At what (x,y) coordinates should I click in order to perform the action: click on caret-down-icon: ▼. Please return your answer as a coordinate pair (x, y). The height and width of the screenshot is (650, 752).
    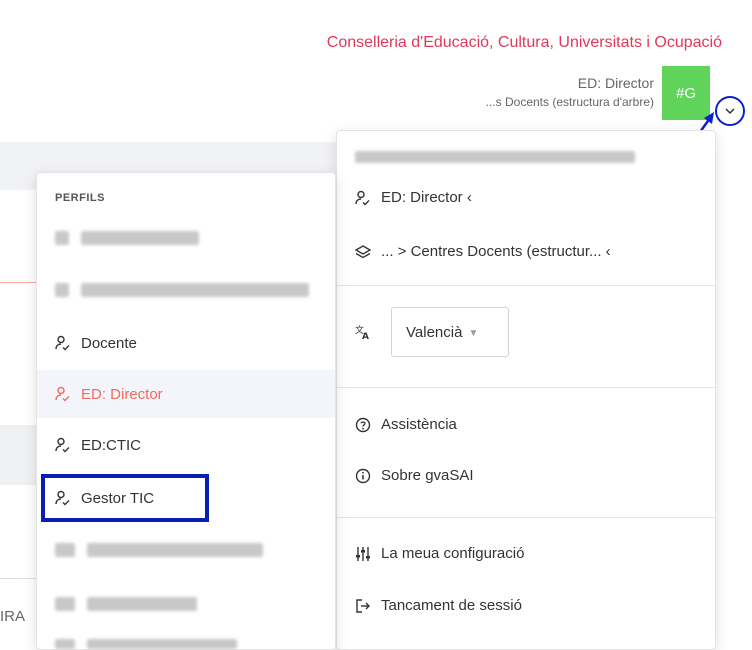
    Looking at the image, I should click on (473, 333).